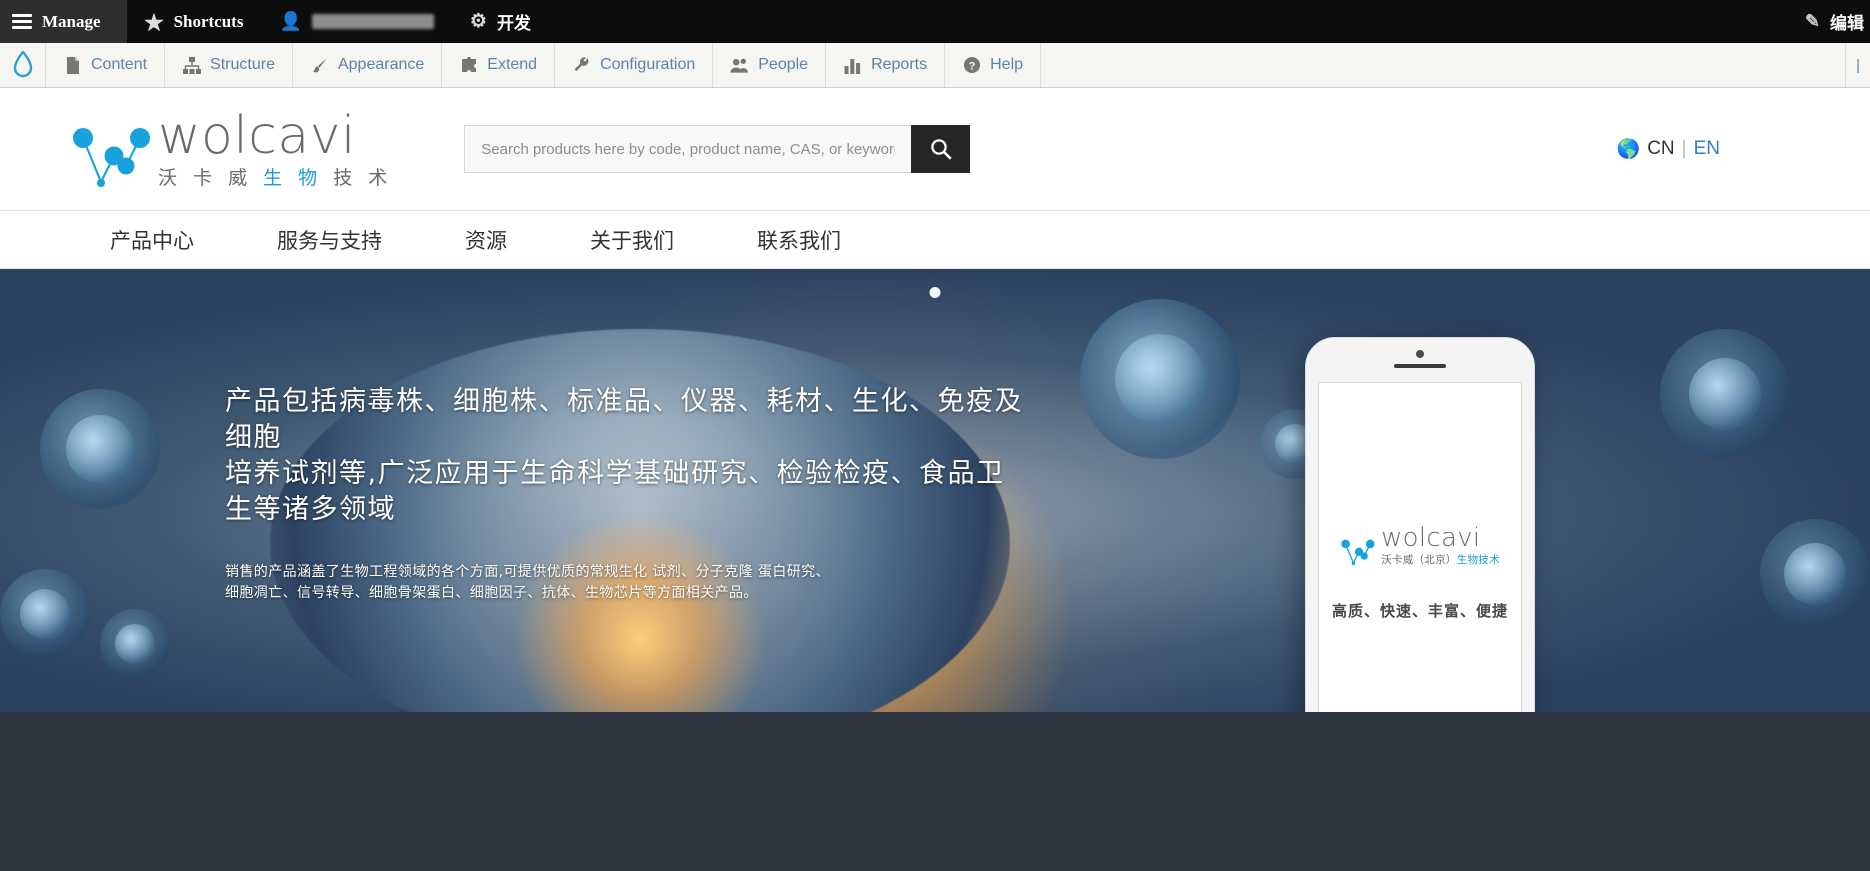 The image size is (1870, 871). I want to click on site-logo-subtitle-part2: 技 术, so click(363, 178).